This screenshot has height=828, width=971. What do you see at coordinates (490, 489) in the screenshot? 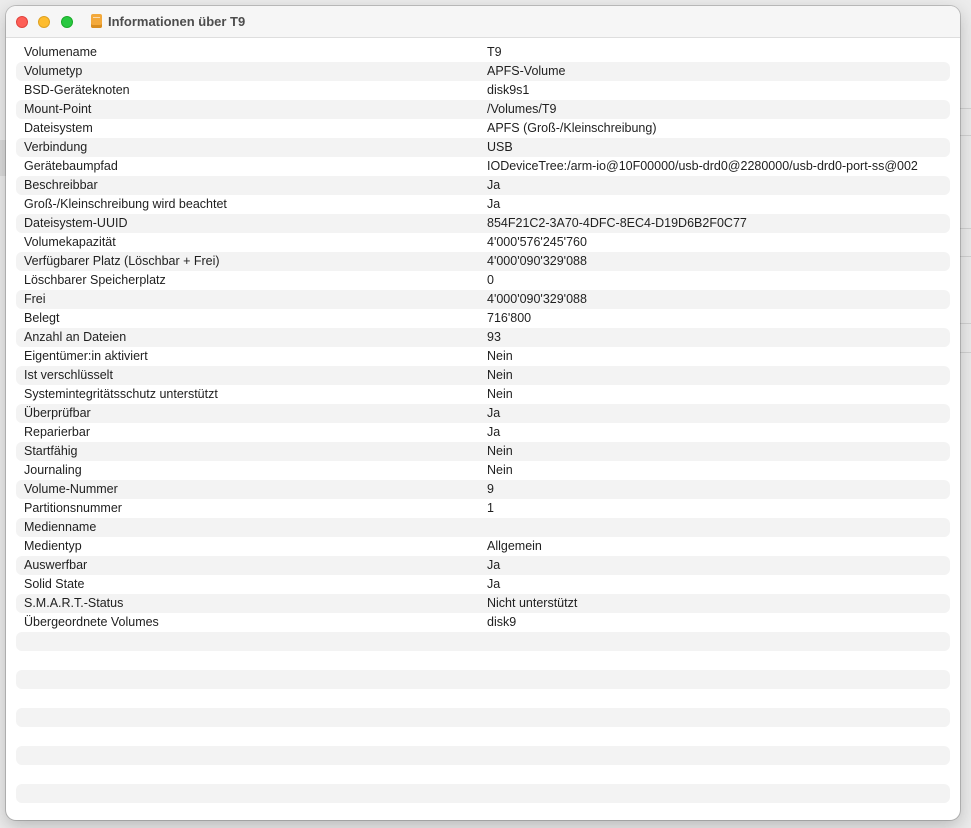
I see `row-value: 9` at bounding box center [490, 489].